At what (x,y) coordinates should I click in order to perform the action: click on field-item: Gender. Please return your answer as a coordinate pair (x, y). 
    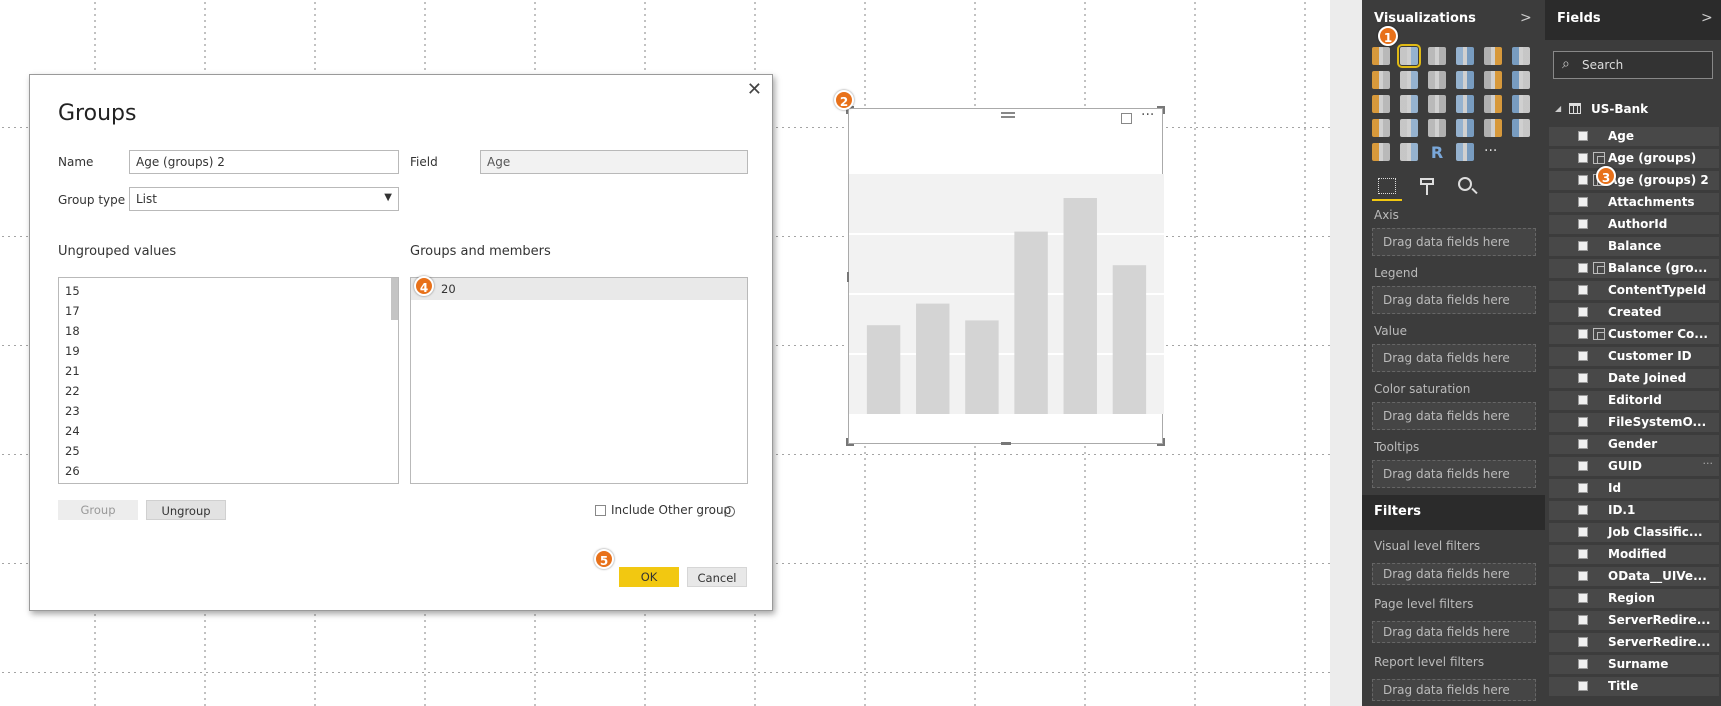
    Looking at the image, I should click on (1634, 444).